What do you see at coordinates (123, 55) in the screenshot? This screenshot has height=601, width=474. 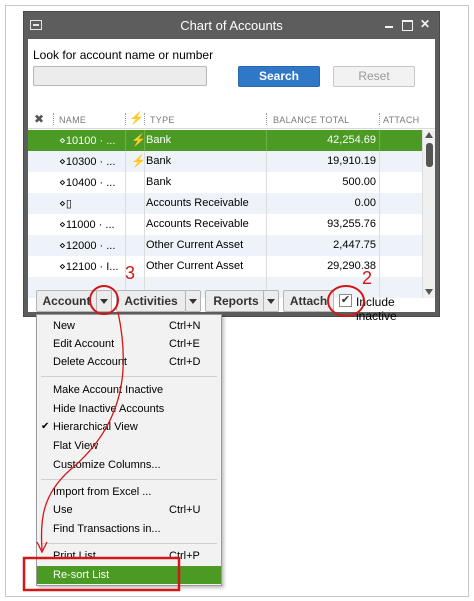 I see `search-label: Look for account name or number` at bounding box center [123, 55].